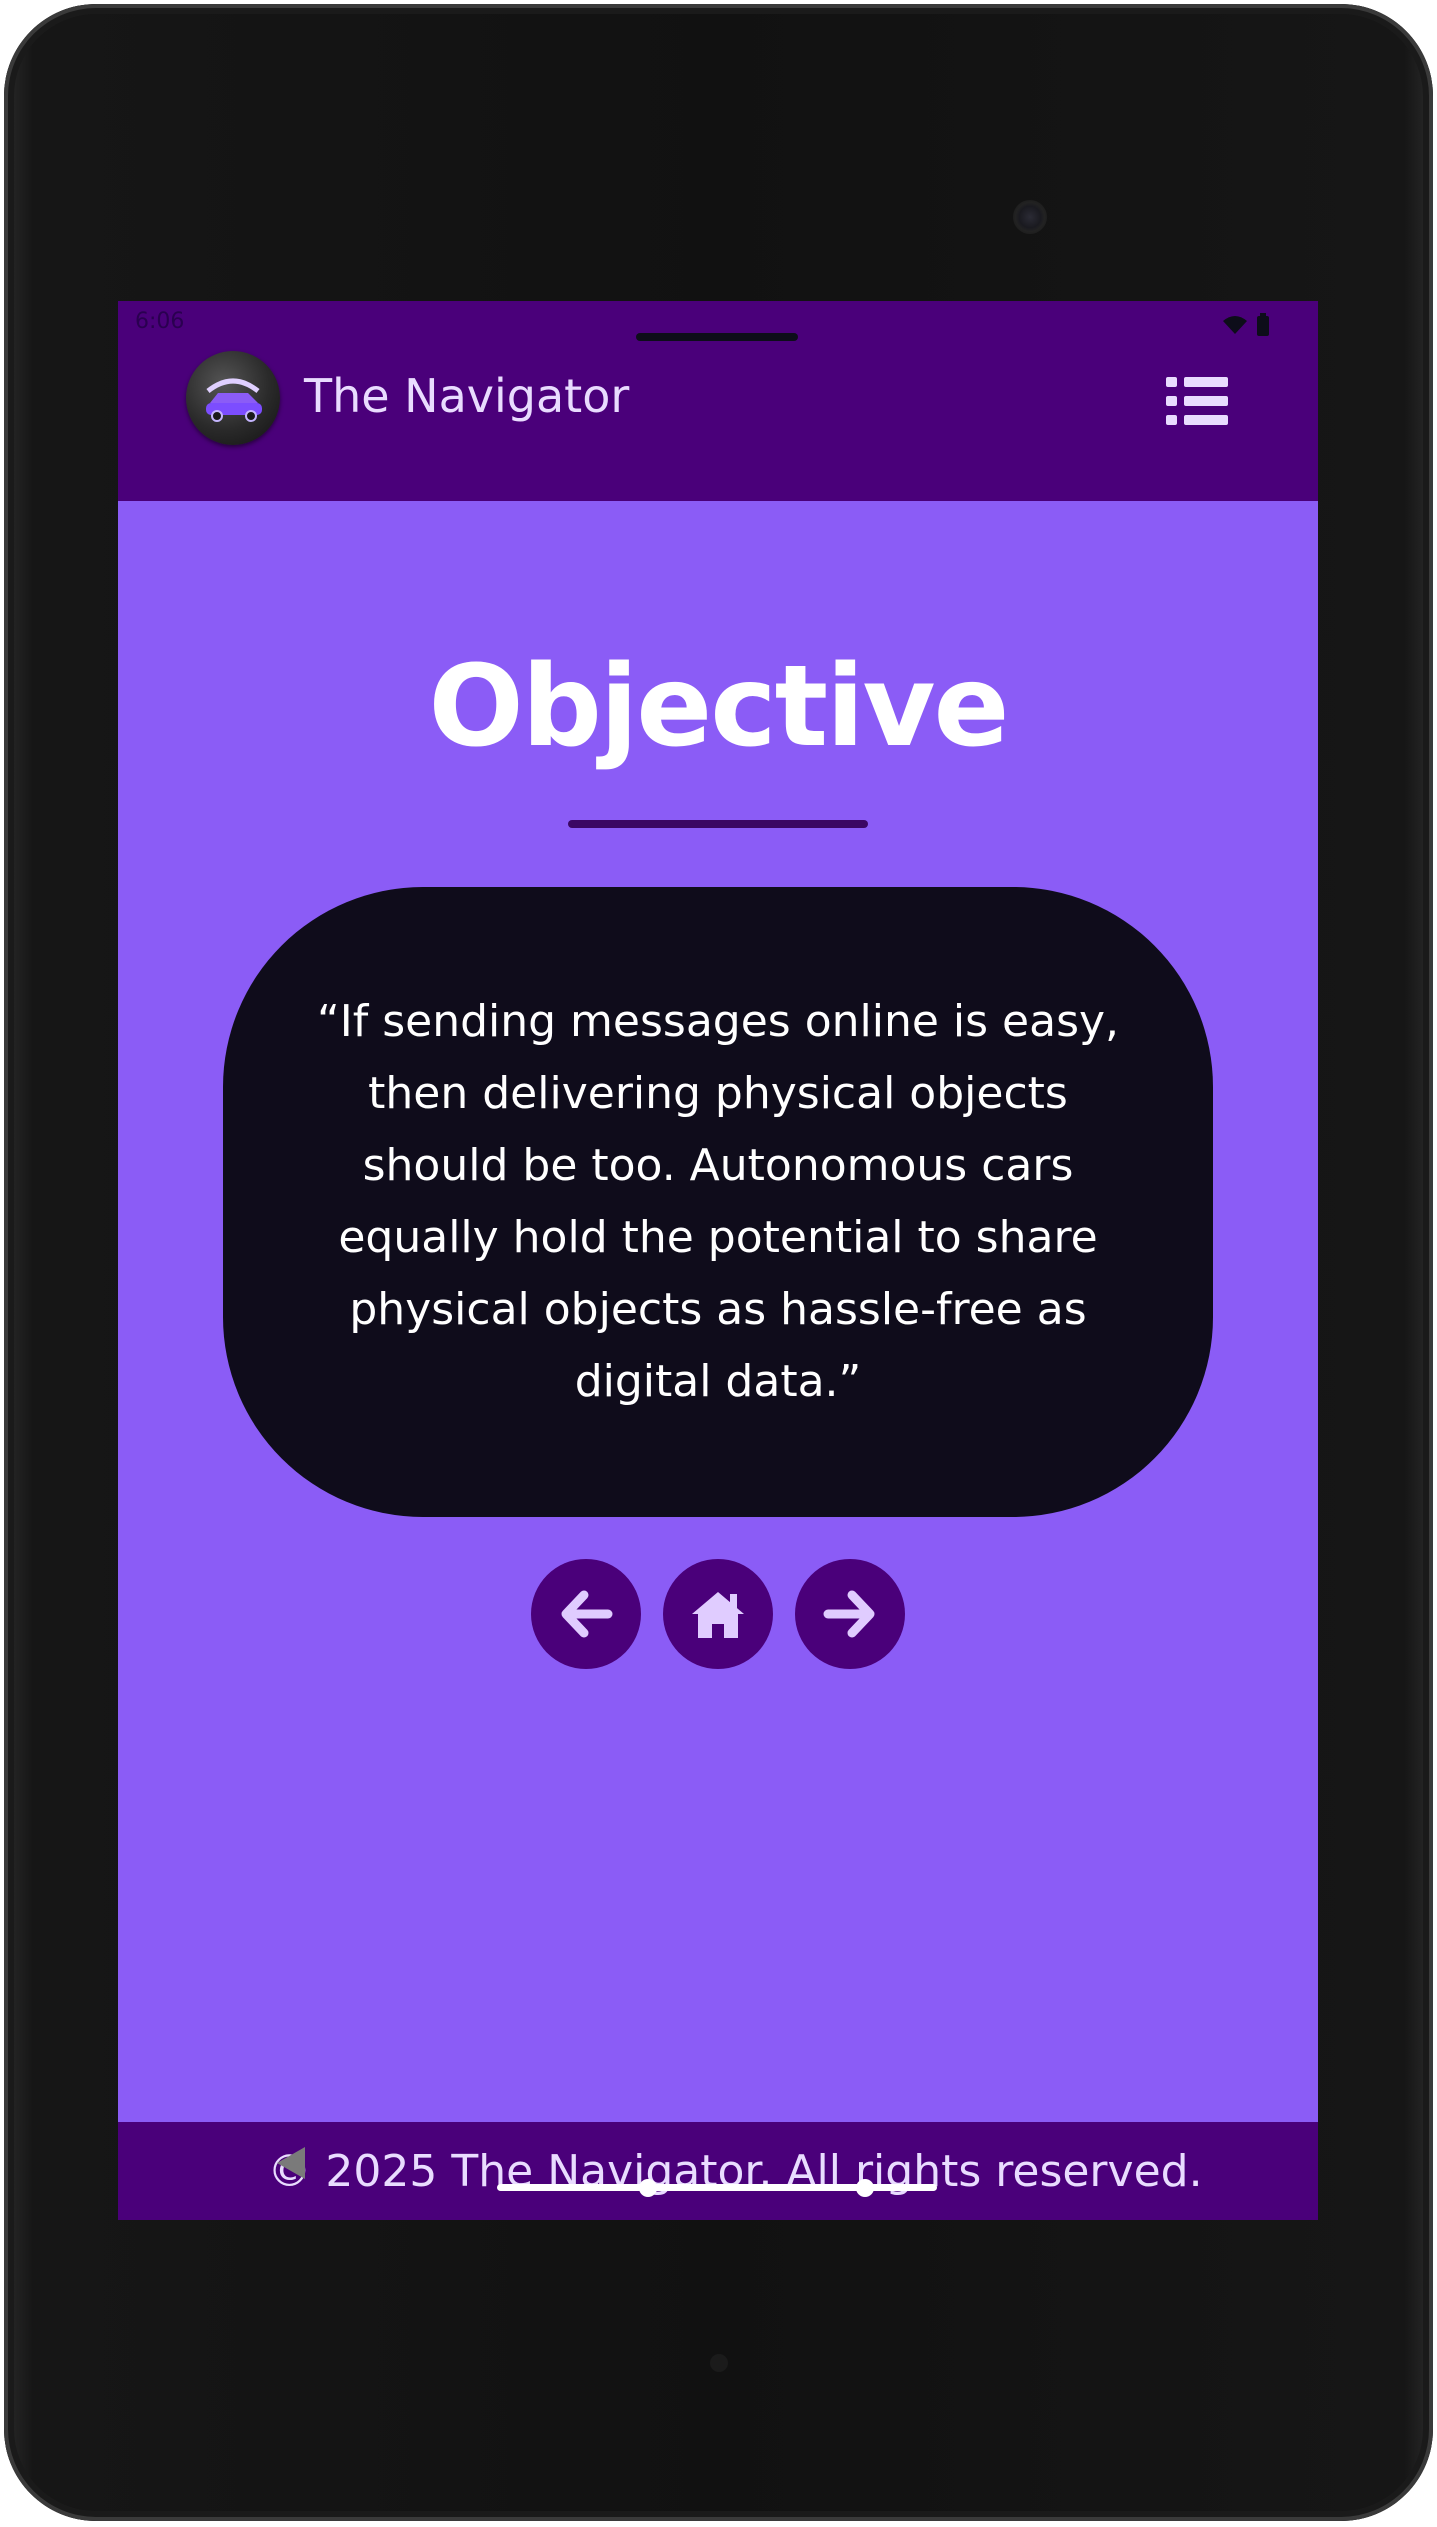  I want to click on list-menu-icon, so click(1197, 401).